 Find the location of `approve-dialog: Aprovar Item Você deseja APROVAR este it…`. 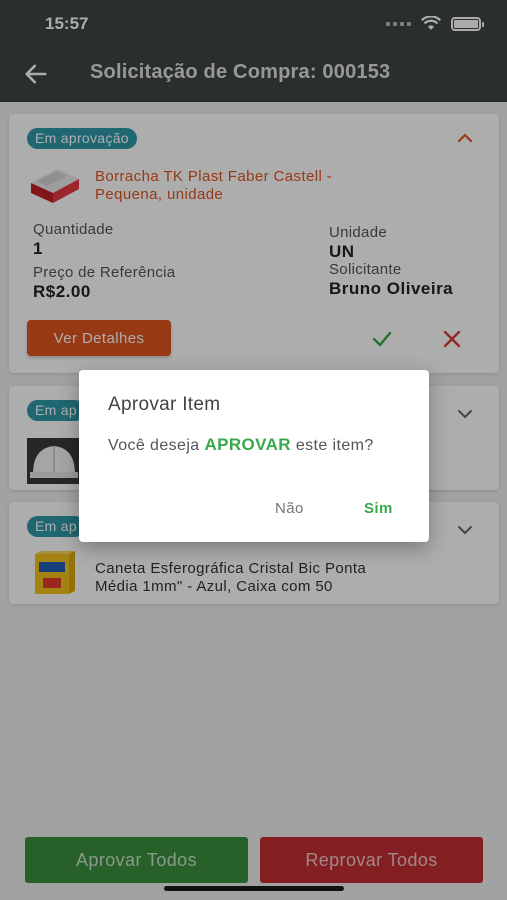

approve-dialog: Aprovar Item Você deseja APROVAR este it… is located at coordinates (254, 456).